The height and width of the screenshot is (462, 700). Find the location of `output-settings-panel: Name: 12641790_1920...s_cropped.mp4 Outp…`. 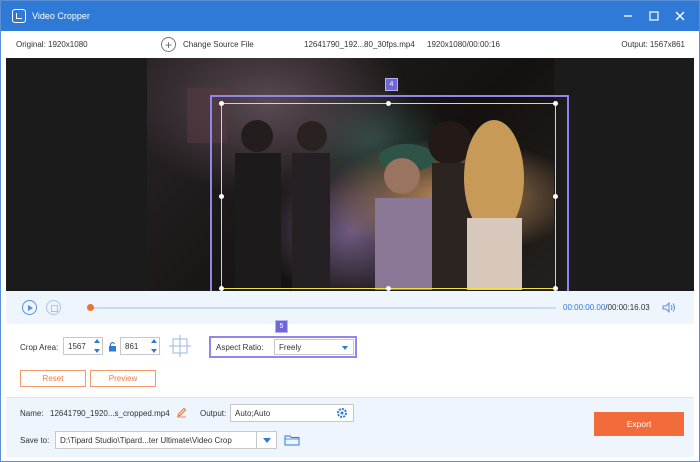

output-settings-panel: Name: 12641790_1920...s_cropped.mp4 Outp… is located at coordinates (350, 427).